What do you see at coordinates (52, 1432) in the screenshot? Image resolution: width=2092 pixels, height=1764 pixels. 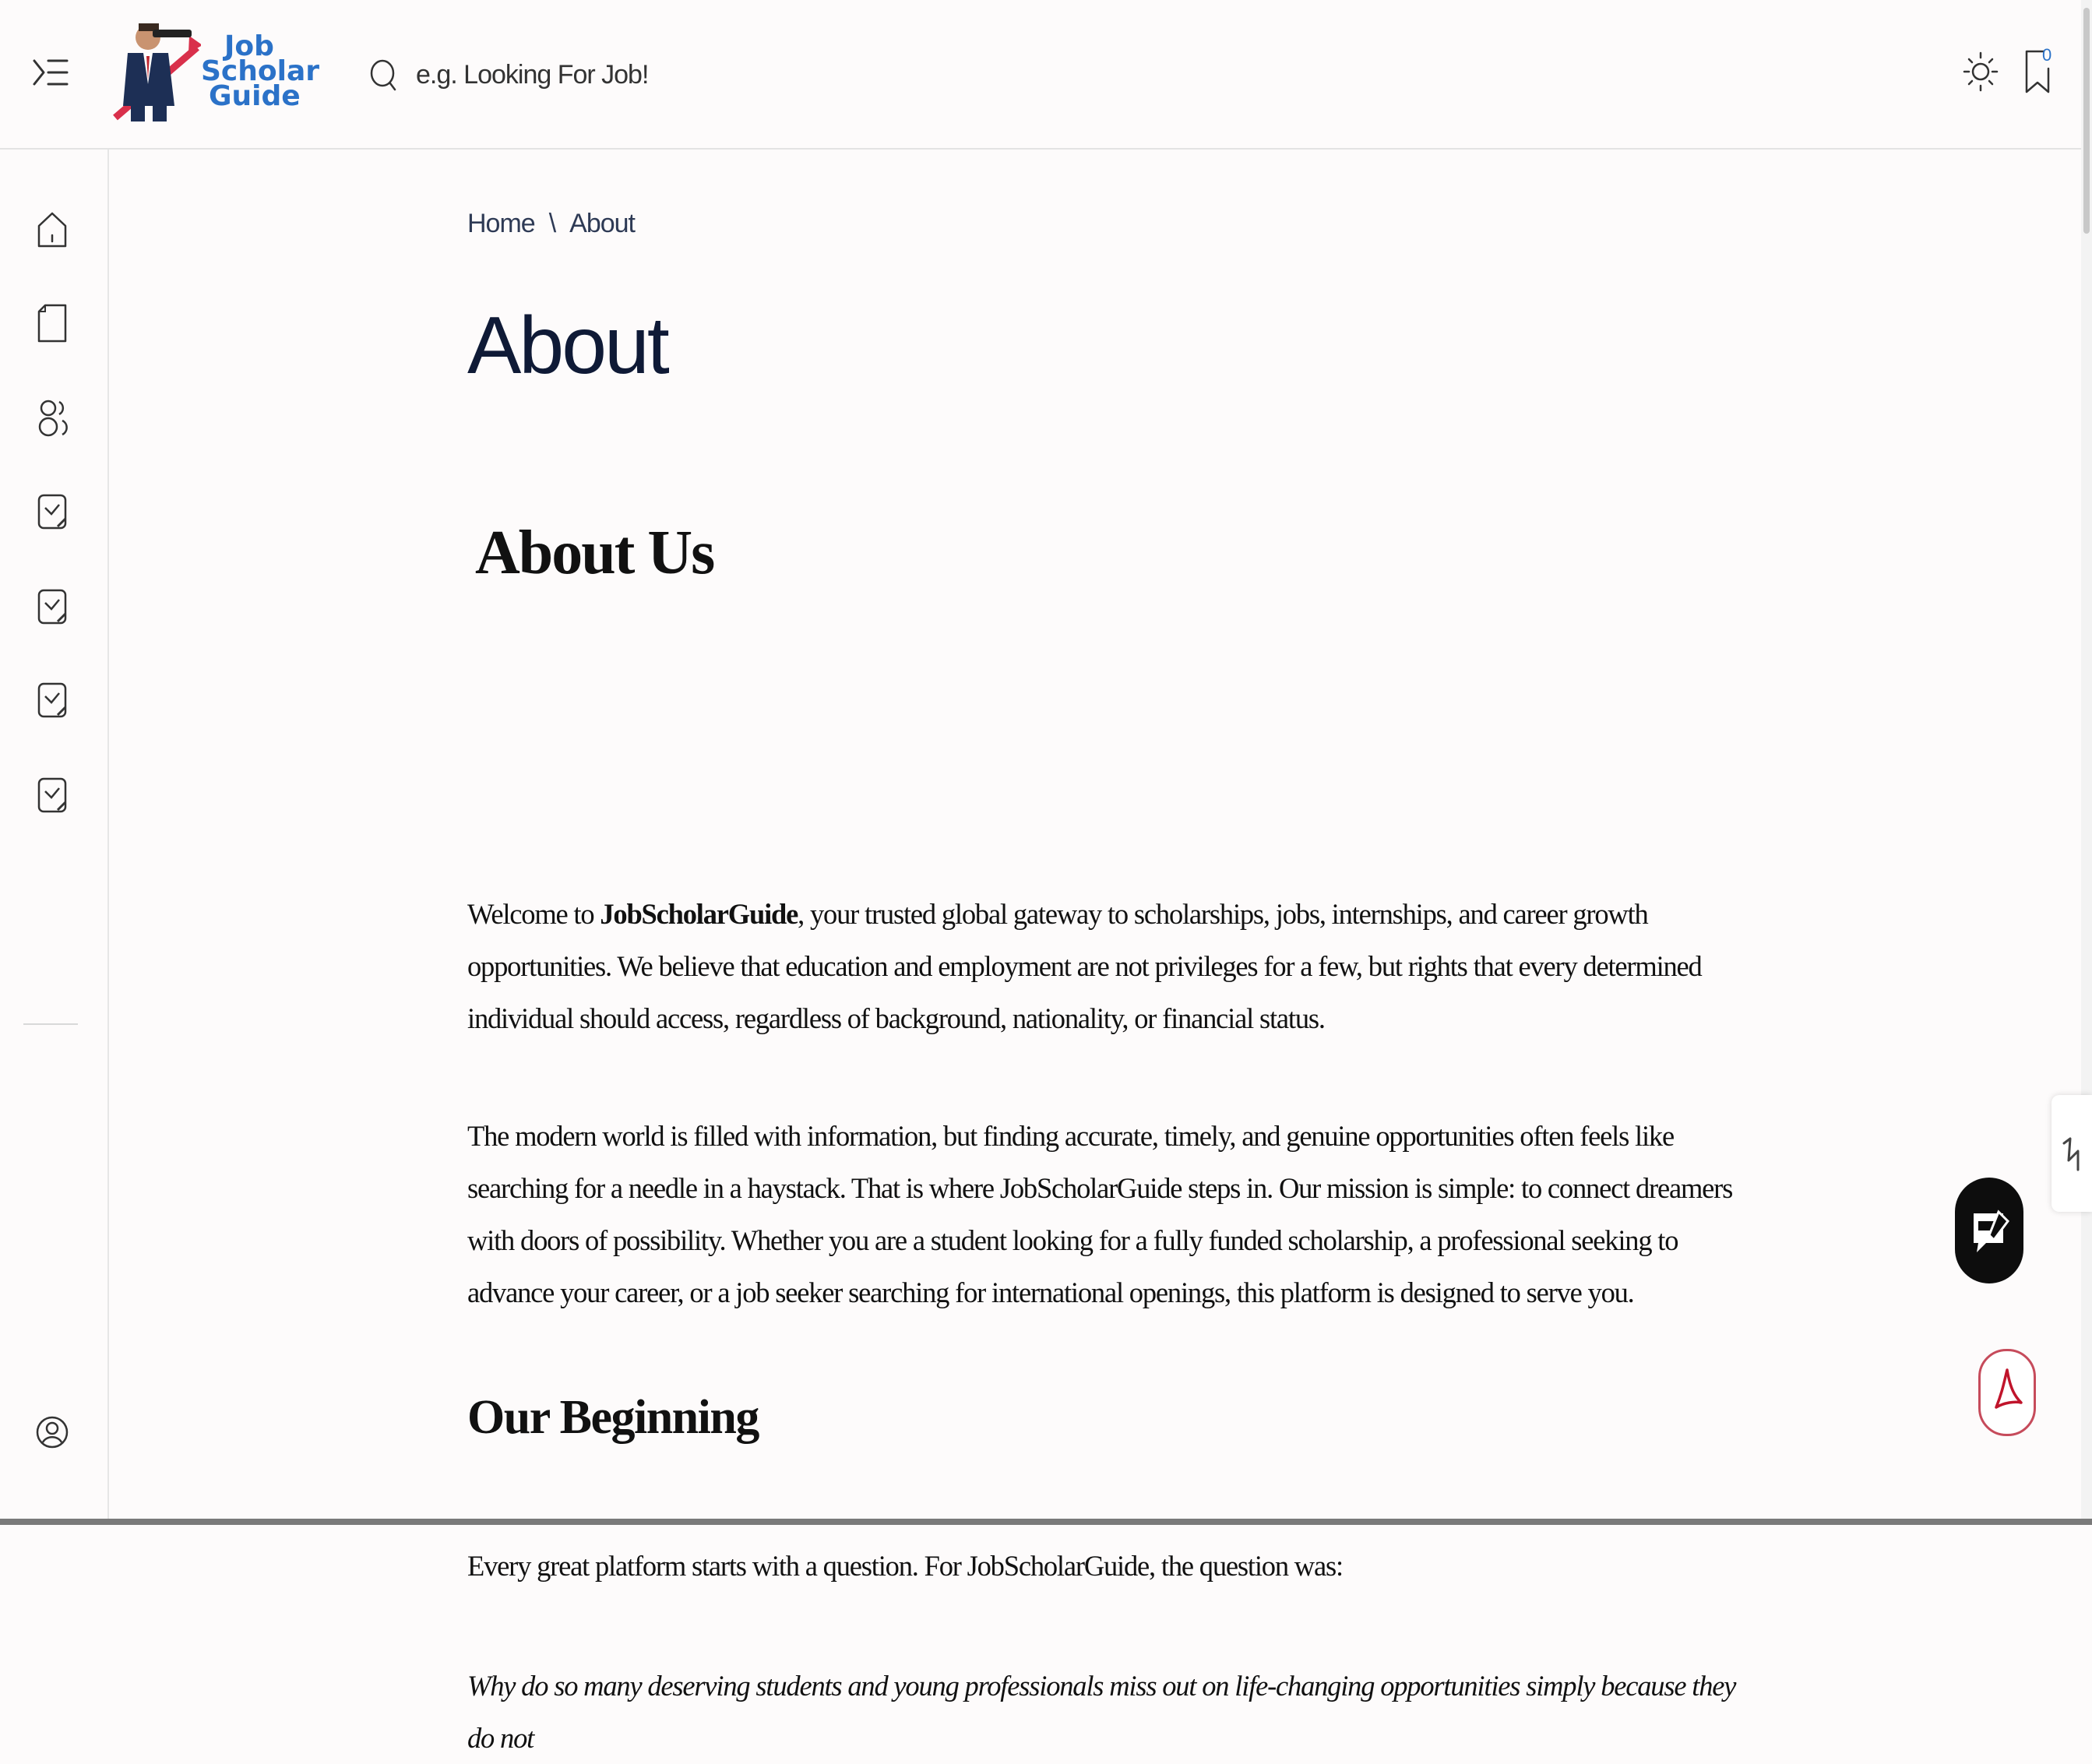 I see `user-circle-icon` at bounding box center [52, 1432].